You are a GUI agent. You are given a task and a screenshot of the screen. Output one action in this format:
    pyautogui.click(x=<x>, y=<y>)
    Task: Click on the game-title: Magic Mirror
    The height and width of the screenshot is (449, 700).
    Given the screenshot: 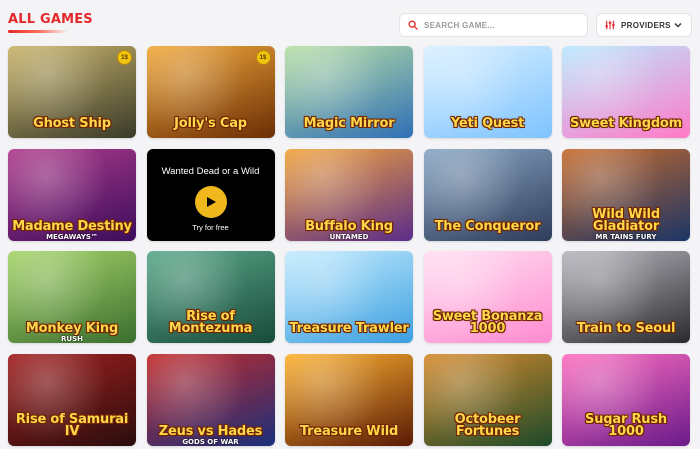 What is the action you would take?
    pyautogui.click(x=349, y=123)
    